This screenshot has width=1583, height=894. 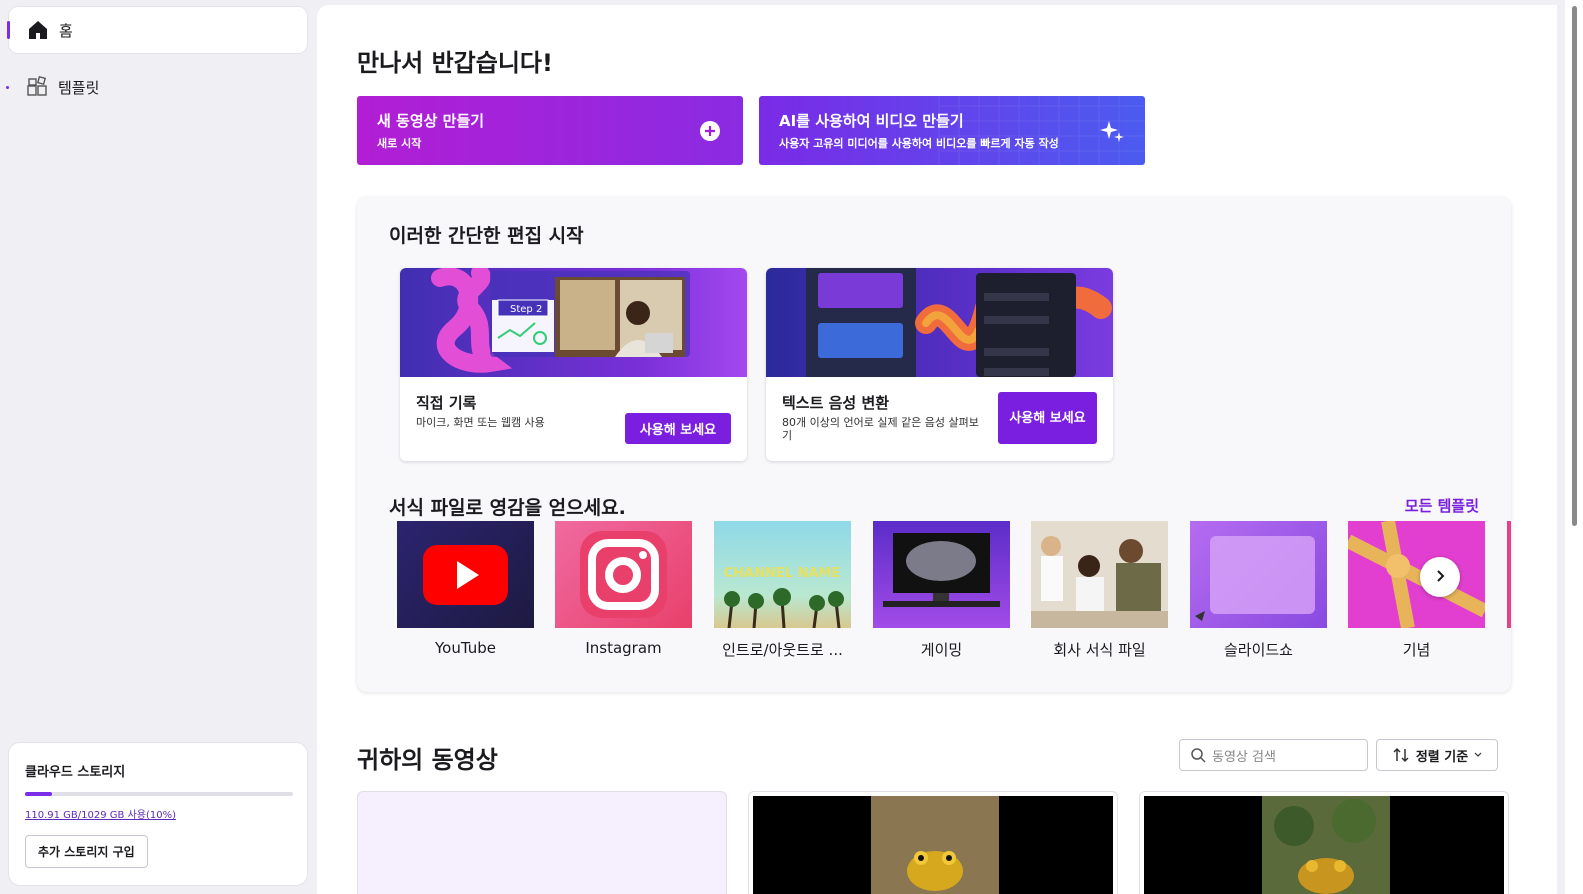 I want to click on template-youtube: YouTube, so click(x=465, y=589).